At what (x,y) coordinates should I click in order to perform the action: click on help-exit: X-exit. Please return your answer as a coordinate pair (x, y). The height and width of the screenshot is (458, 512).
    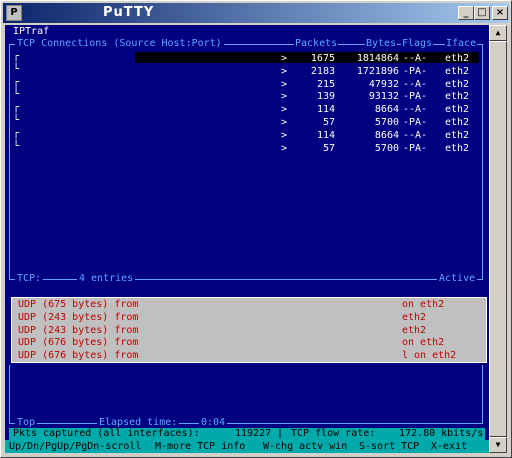
    Looking at the image, I should click on (449, 446).